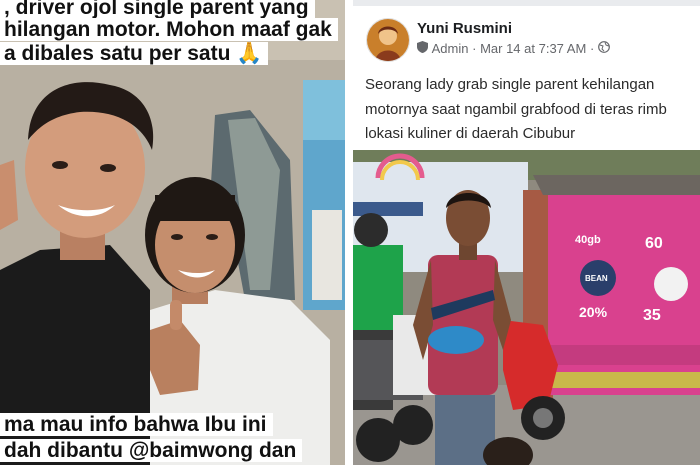 The height and width of the screenshot is (465, 700). Describe the element at coordinates (388, 40) in the screenshot. I see `author-avatar` at that location.